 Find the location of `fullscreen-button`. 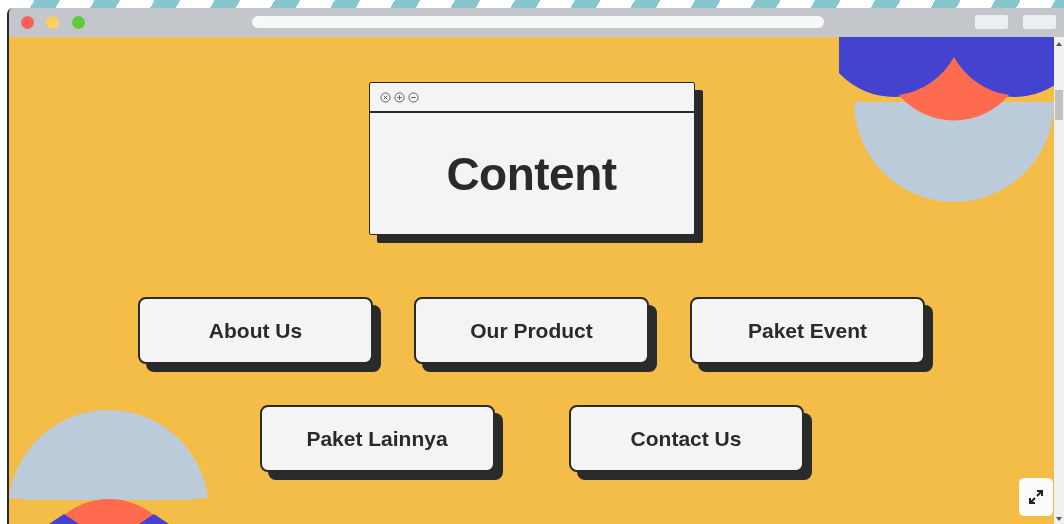

fullscreen-button is located at coordinates (1036, 497).